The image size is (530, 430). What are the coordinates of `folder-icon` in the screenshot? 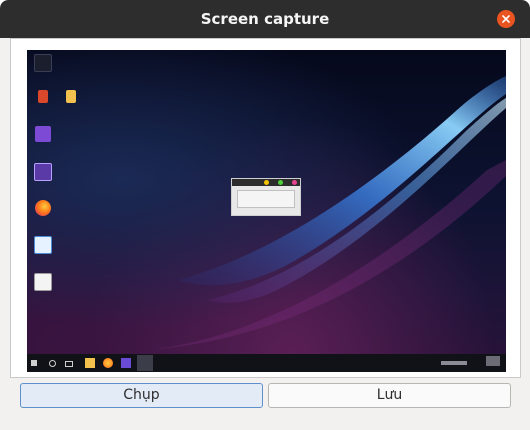 It's located at (71, 96).